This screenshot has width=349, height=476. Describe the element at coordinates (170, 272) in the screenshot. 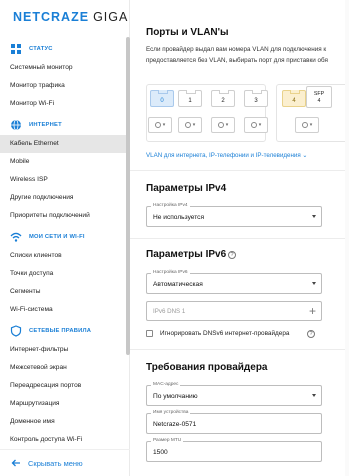

I see `ipv6-setting-label: Настройка IPv6` at that location.